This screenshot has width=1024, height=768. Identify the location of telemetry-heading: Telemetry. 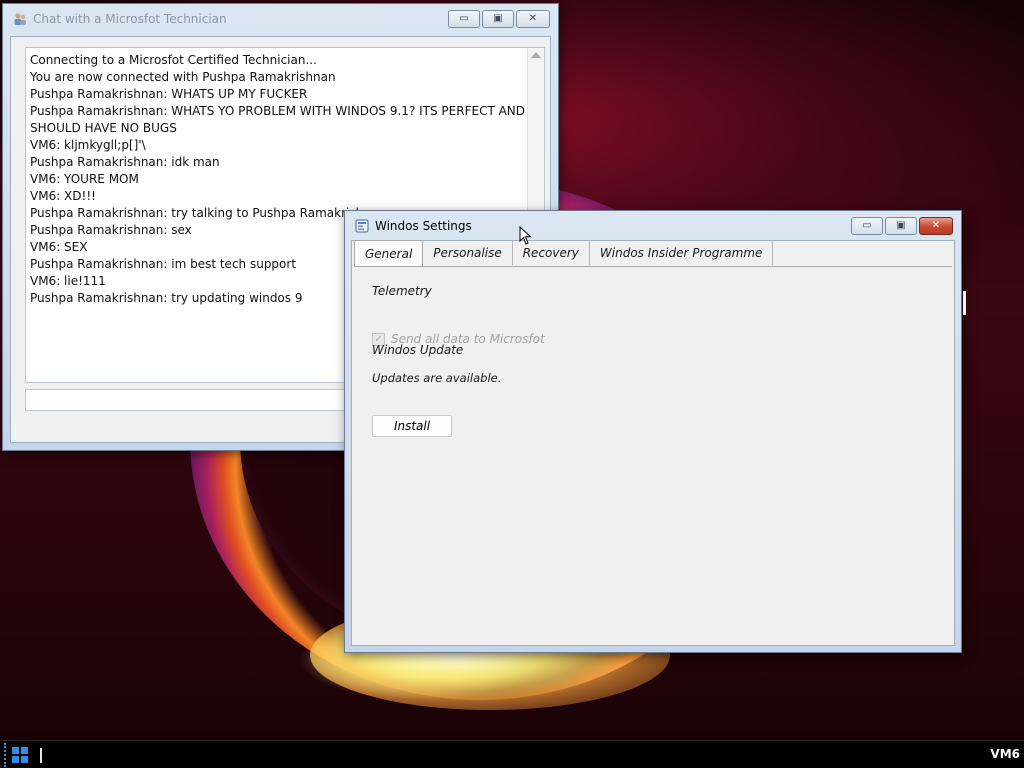
(402, 291).